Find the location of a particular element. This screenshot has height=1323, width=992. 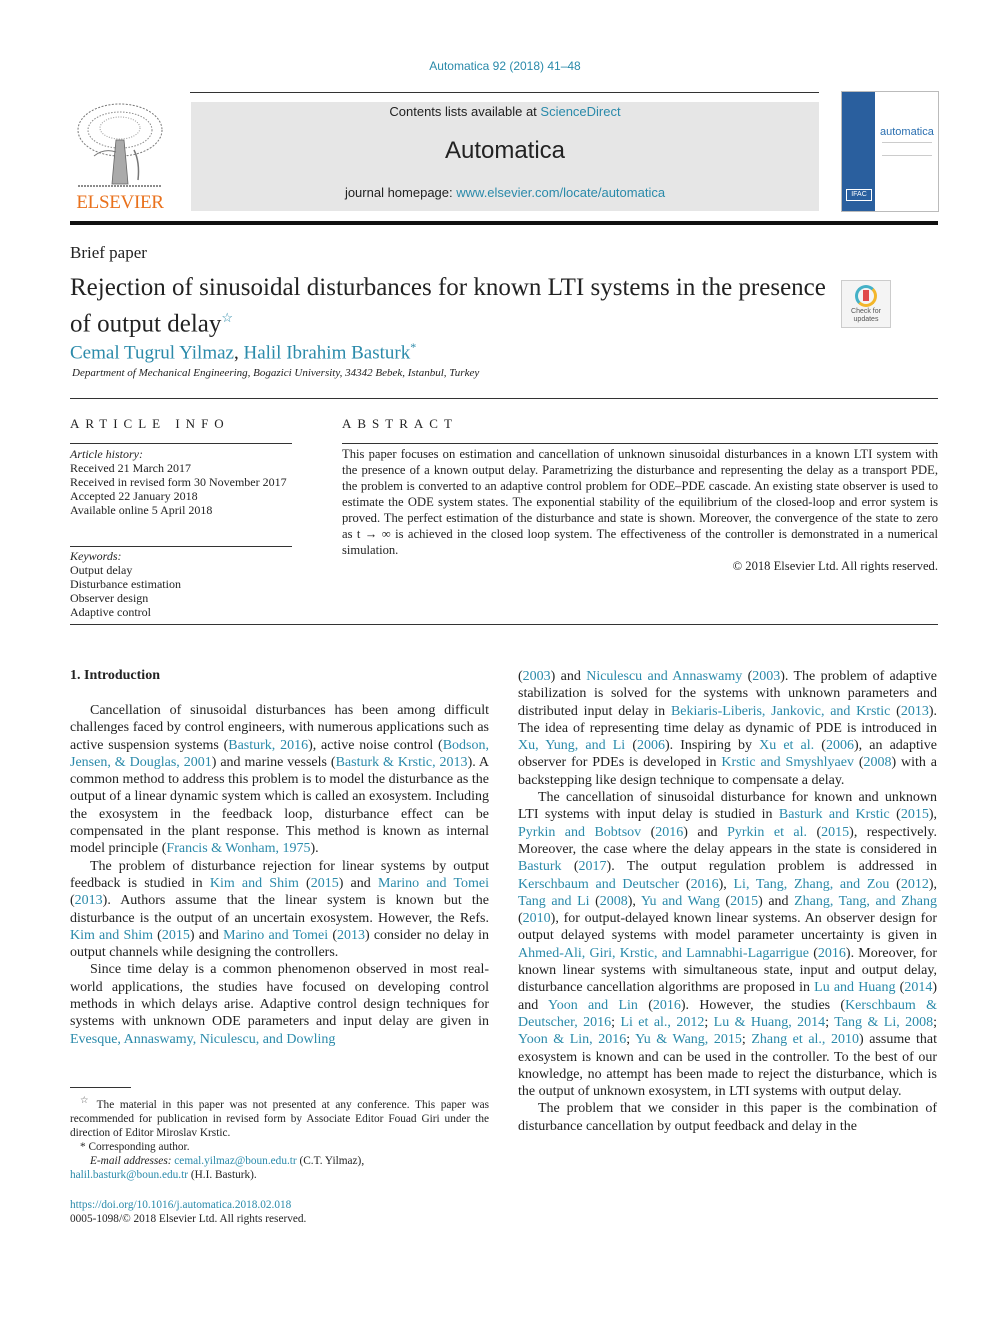

citation-link: Xu, Yung, and Li is located at coordinates (571, 745).